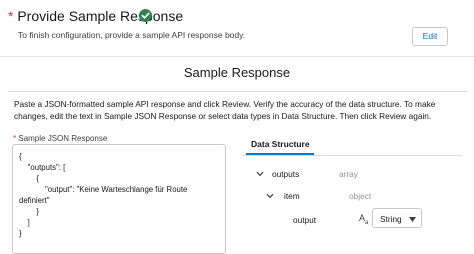 This screenshot has width=474, height=254. Describe the element at coordinates (360, 196) in the screenshot. I see `tree-node-type: object` at that location.